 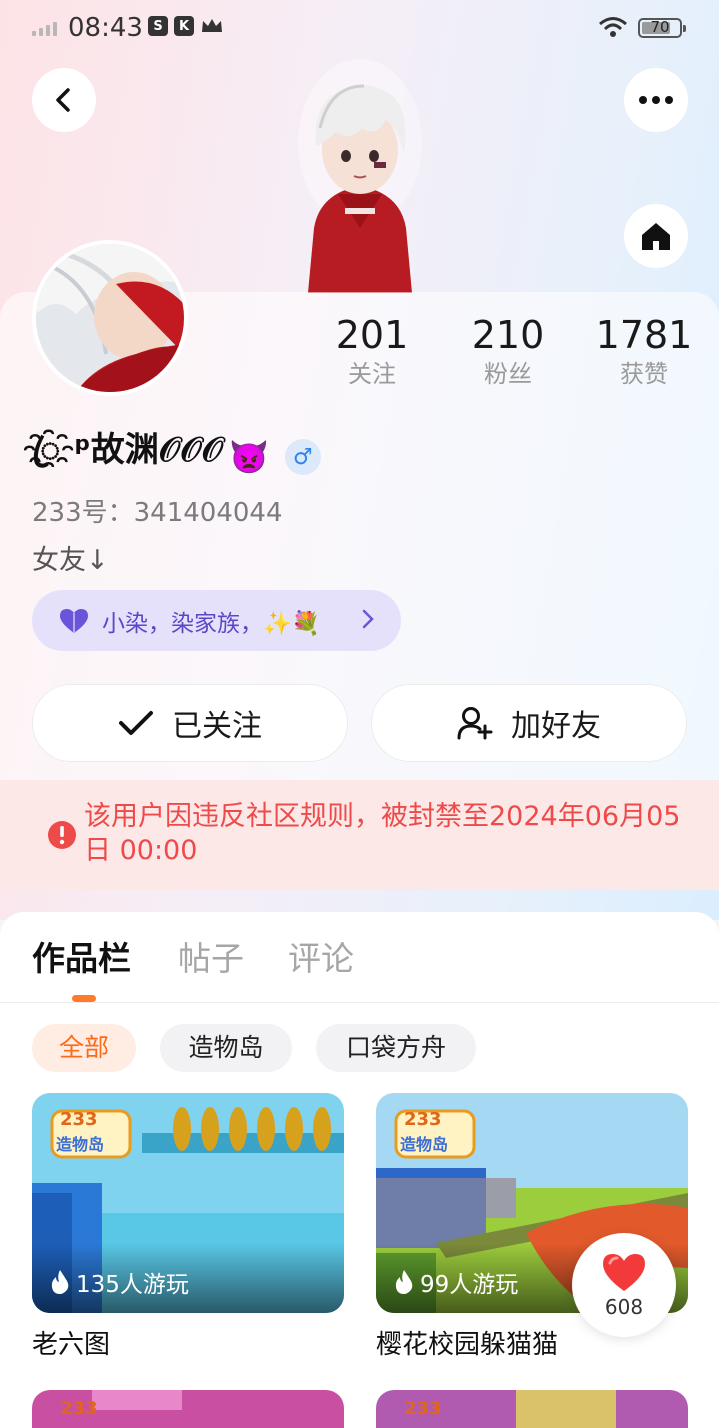 I want to click on stat-likes: 1781 获赞, so click(x=644, y=351).